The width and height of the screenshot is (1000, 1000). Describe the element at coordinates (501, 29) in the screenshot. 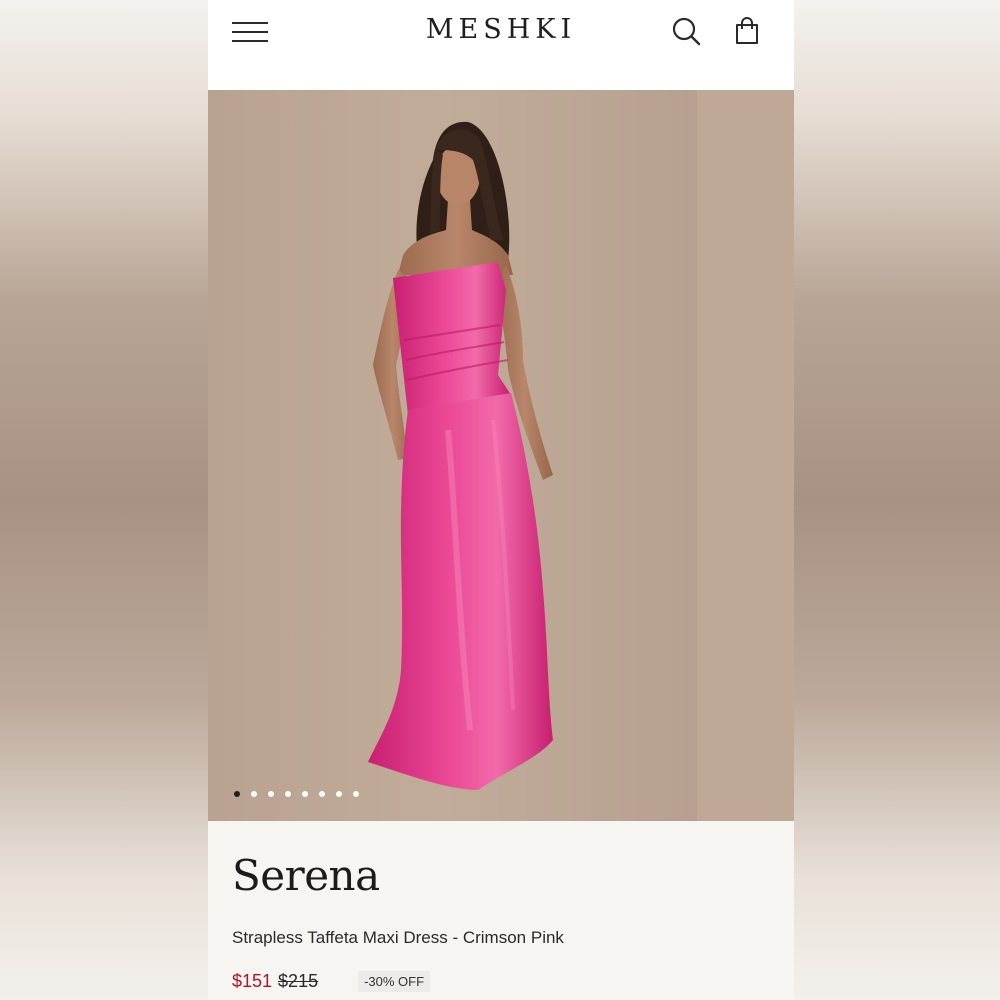

I see `brand-logo: MESHKI` at that location.